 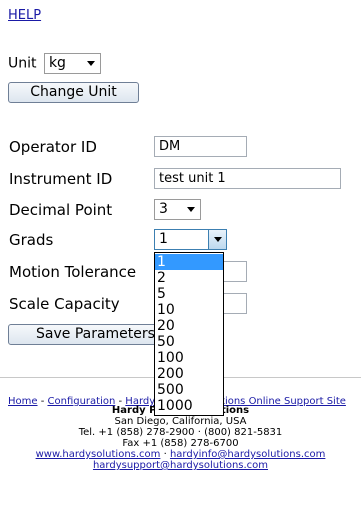 I want to click on footer-support-email: hardysupport@hardysolutions.com, so click(x=180, y=465).